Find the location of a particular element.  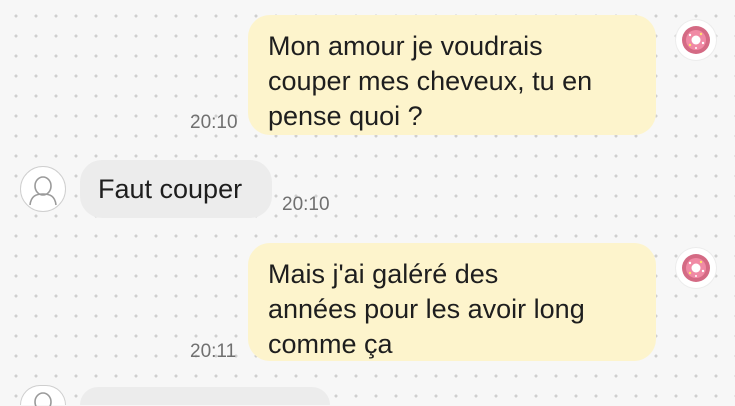

message-text-line: Mais j'ai galéré des is located at coordinates (383, 274).